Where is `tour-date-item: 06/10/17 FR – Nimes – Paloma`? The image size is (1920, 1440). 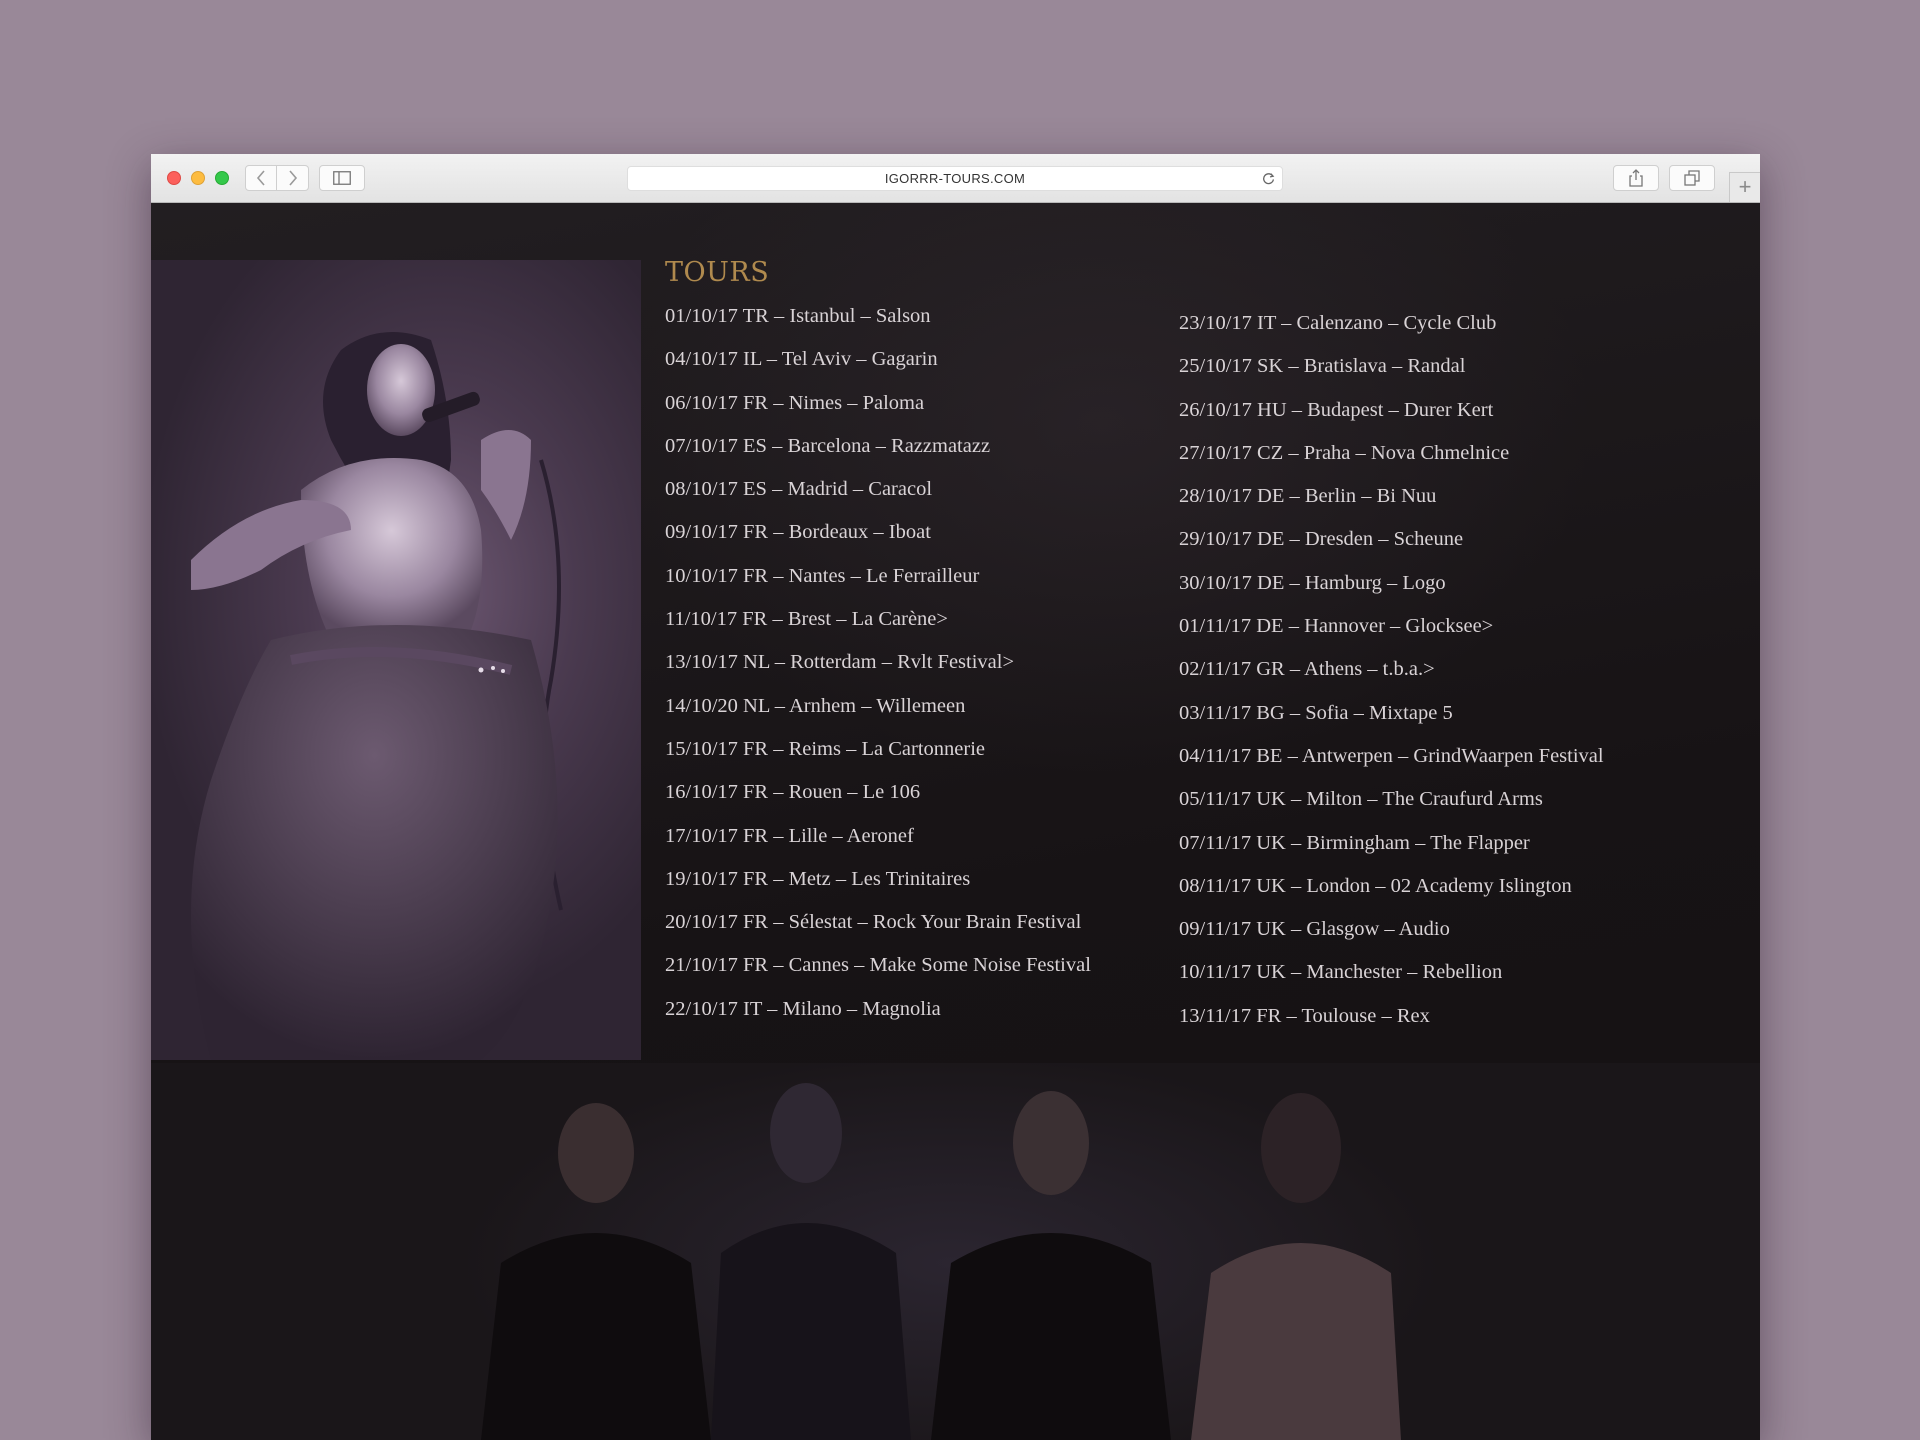 tour-date-item: 06/10/17 FR – Nimes – Paloma is located at coordinates (795, 402).